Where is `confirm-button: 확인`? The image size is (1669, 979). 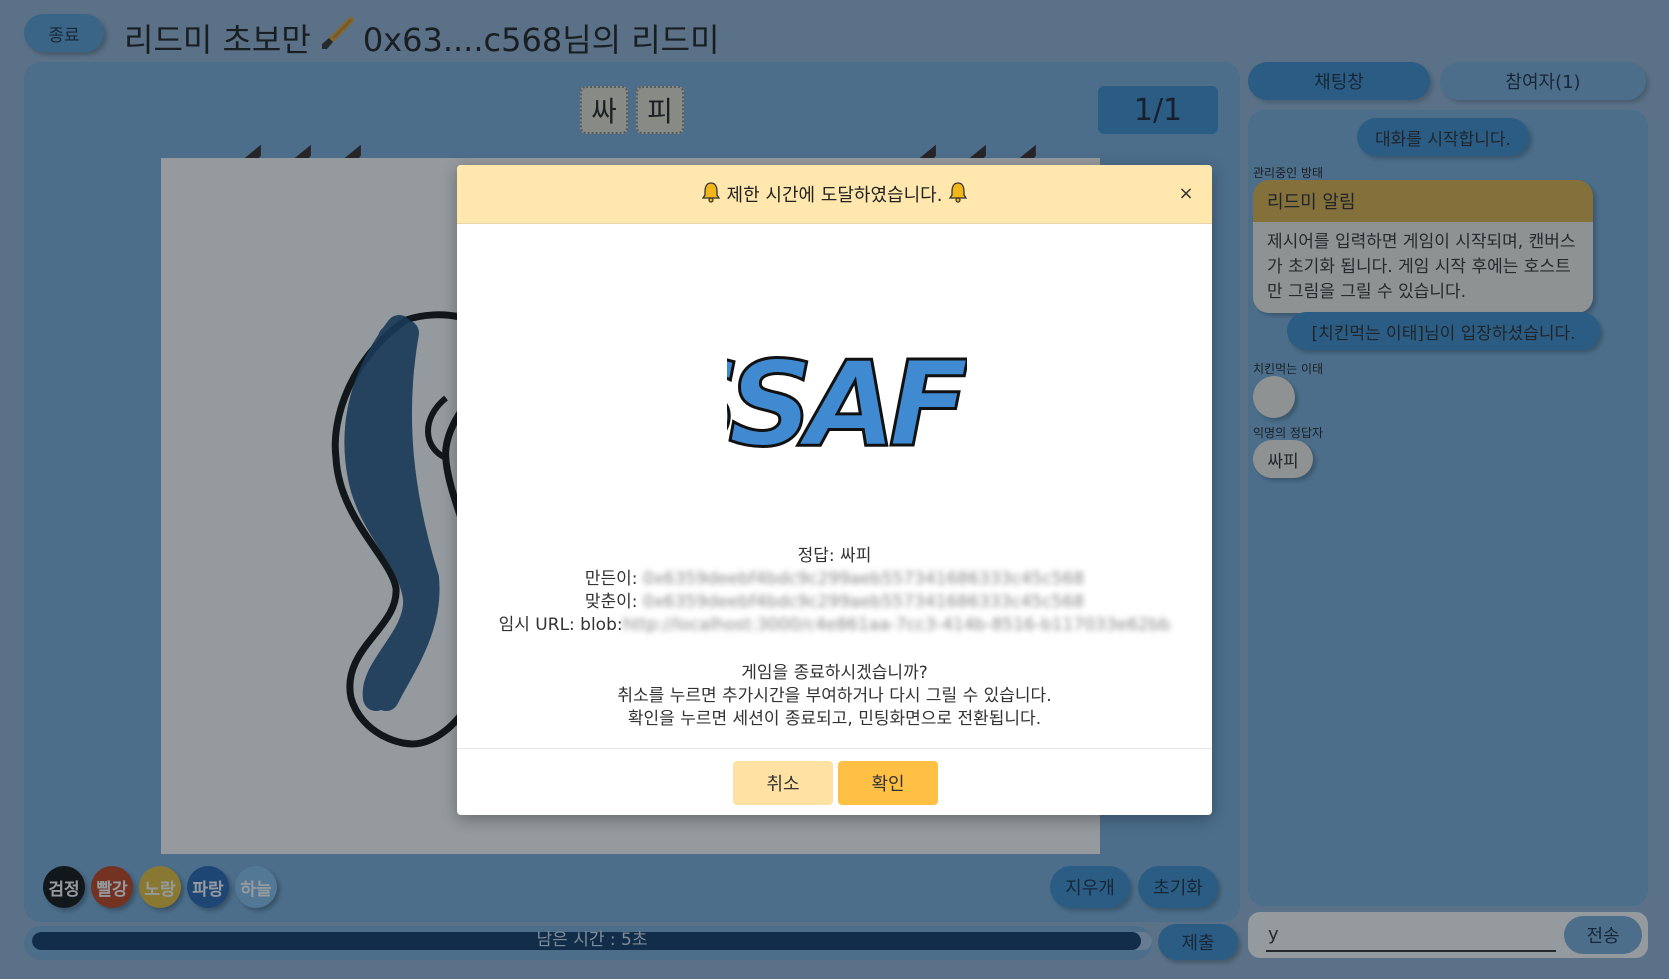 confirm-button: 확인 is located at coordinates (888, 783).